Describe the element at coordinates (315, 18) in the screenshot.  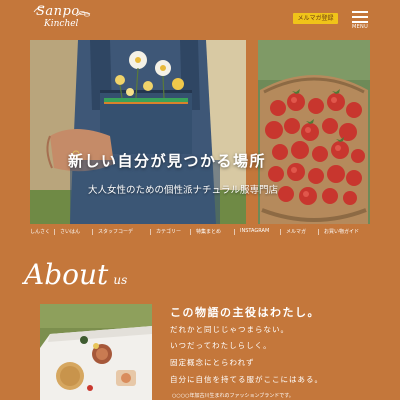
I see `newsletter-button: メルマガ登録` at that location.